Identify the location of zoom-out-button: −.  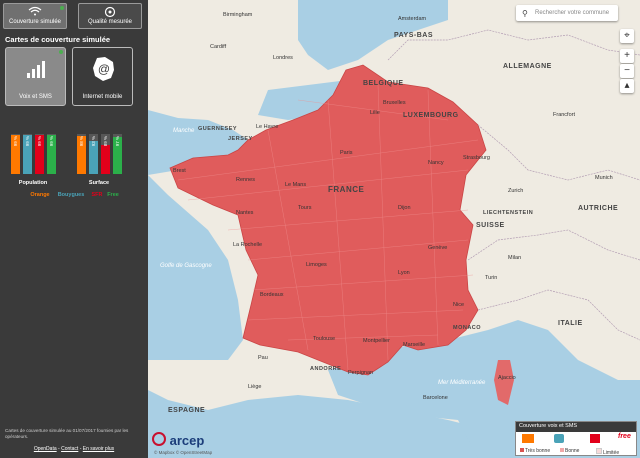
(627, 71).